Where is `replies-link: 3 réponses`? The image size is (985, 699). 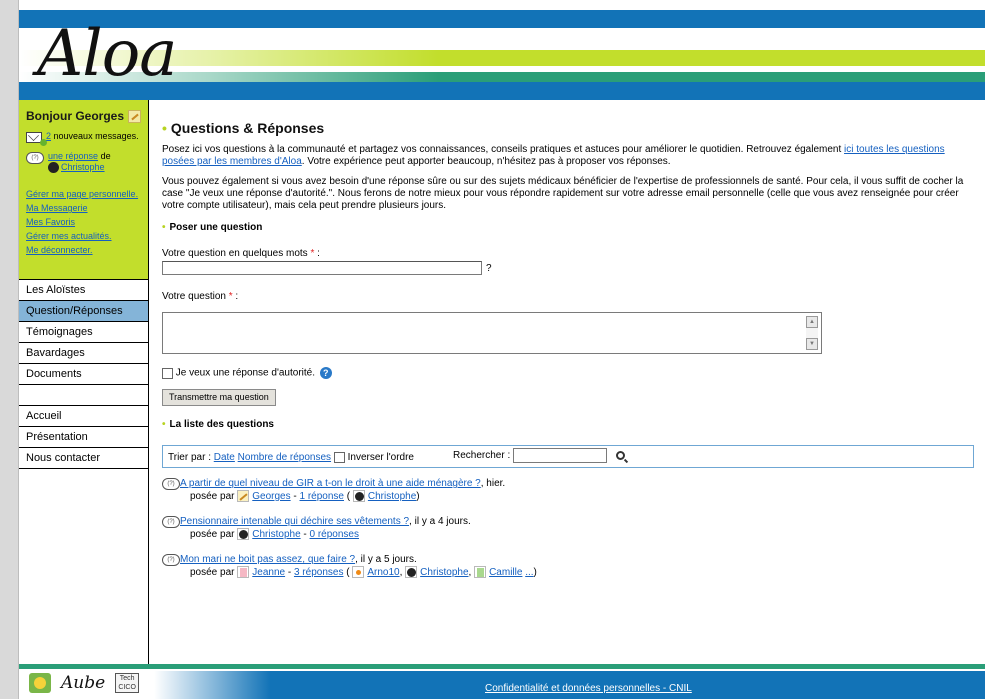
replies-link: 3 réponses is located at coordinates (318, 572).